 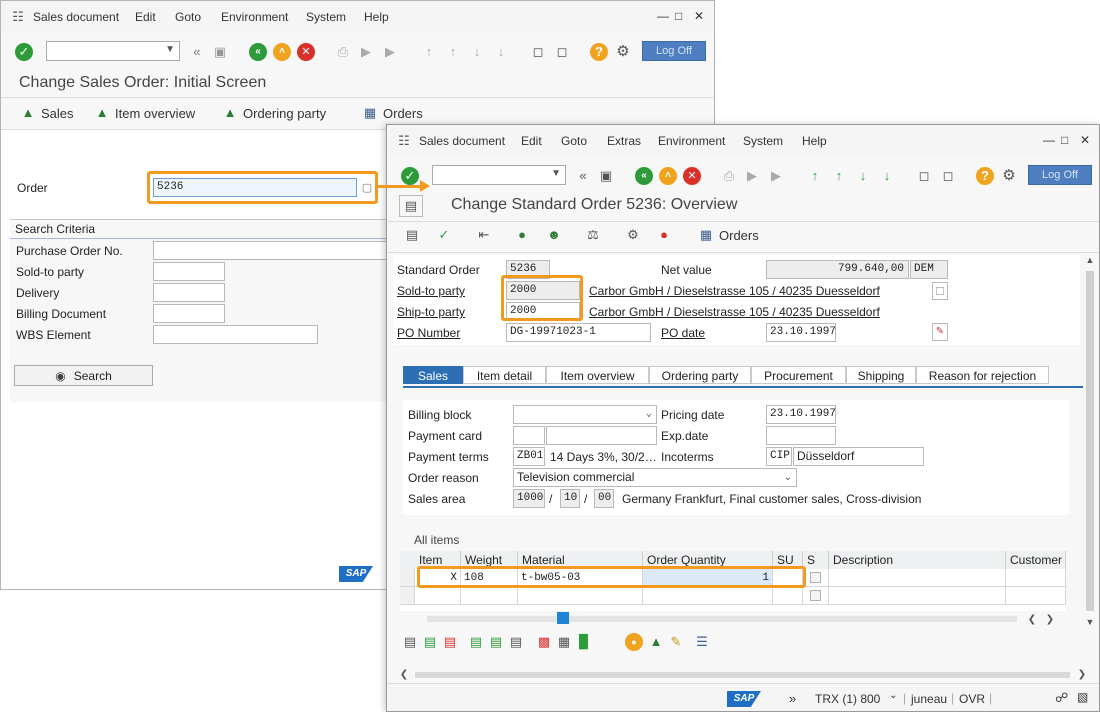 What do you see at coordinates (917, 560) in the screenshot?
I see `column-description: Description` at bounding box center [917, 560].